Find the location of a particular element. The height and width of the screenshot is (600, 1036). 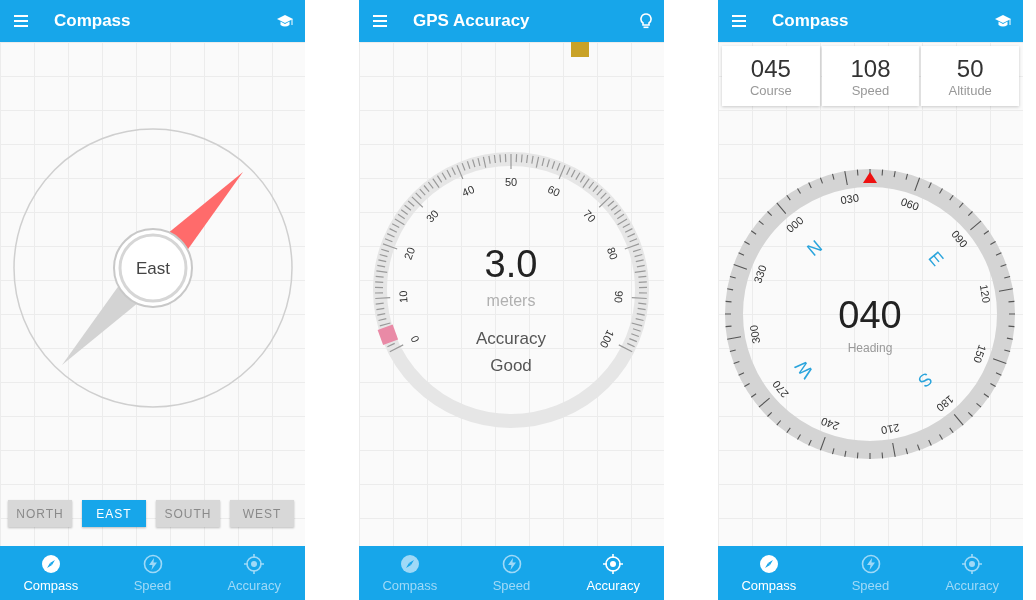

accuracy-rating: Good is located at coordinates (511, 365).